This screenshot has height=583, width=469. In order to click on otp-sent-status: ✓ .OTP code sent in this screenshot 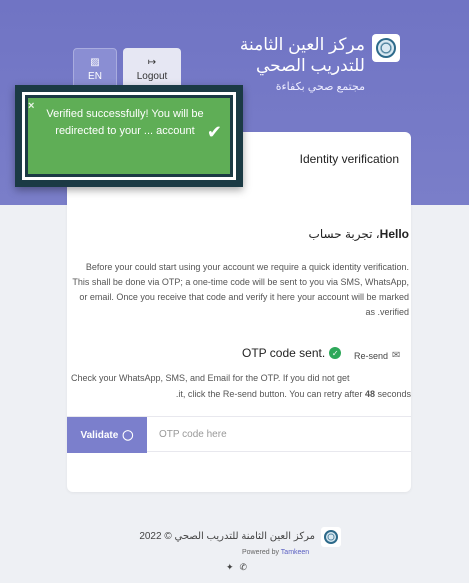, I will do `click(292, 353)`.